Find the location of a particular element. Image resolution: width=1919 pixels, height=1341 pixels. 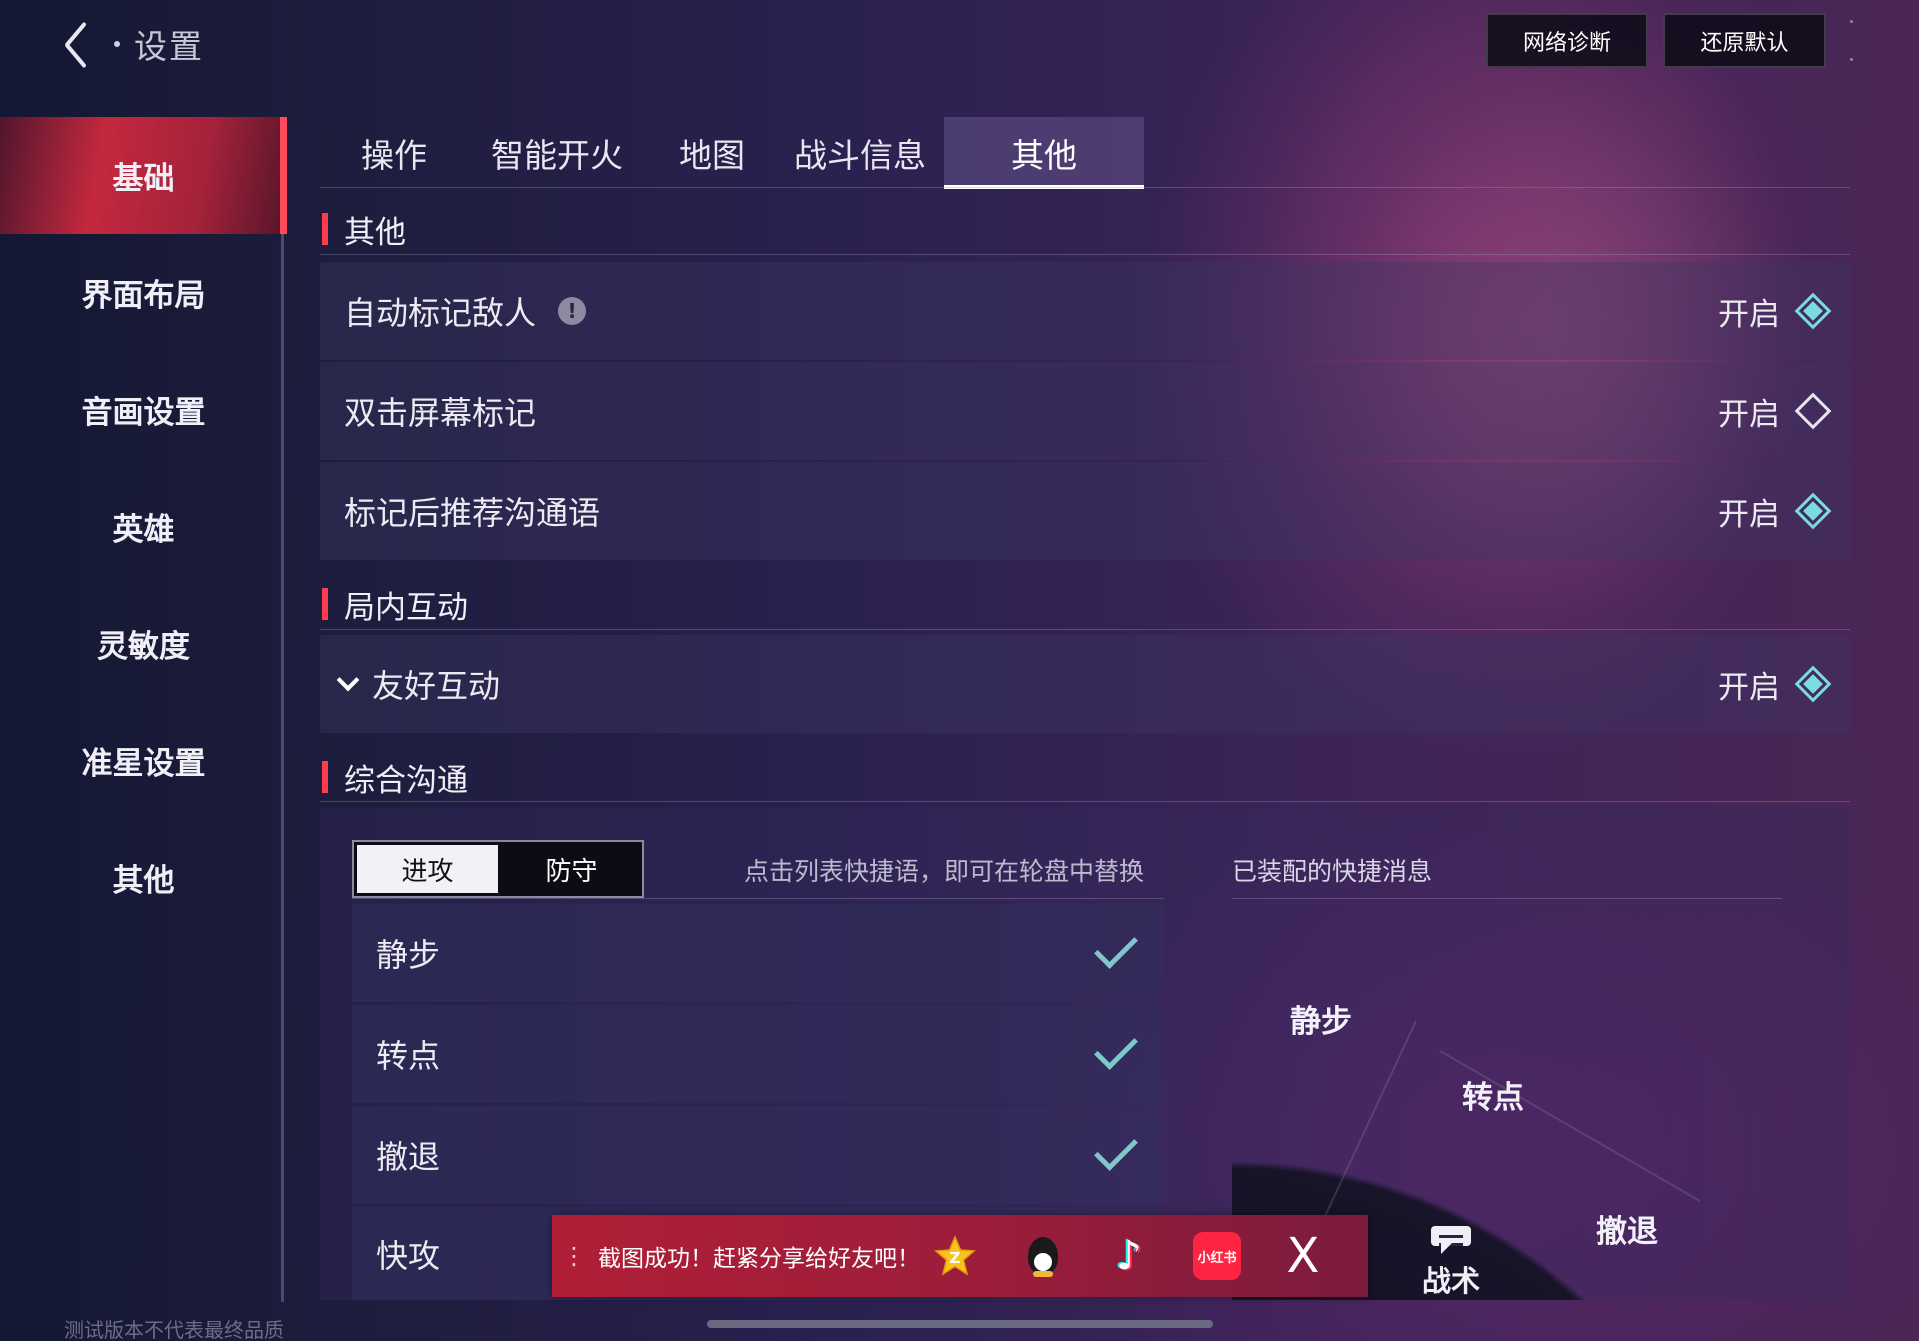

watermark: 测试版本不代表最终品质 is located at coordinates (174, 1329).